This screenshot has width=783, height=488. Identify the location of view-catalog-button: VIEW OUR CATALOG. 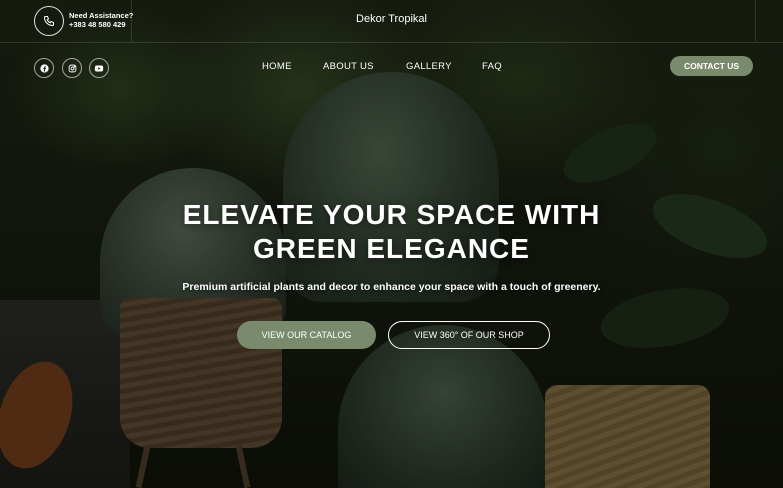
(306, 335).